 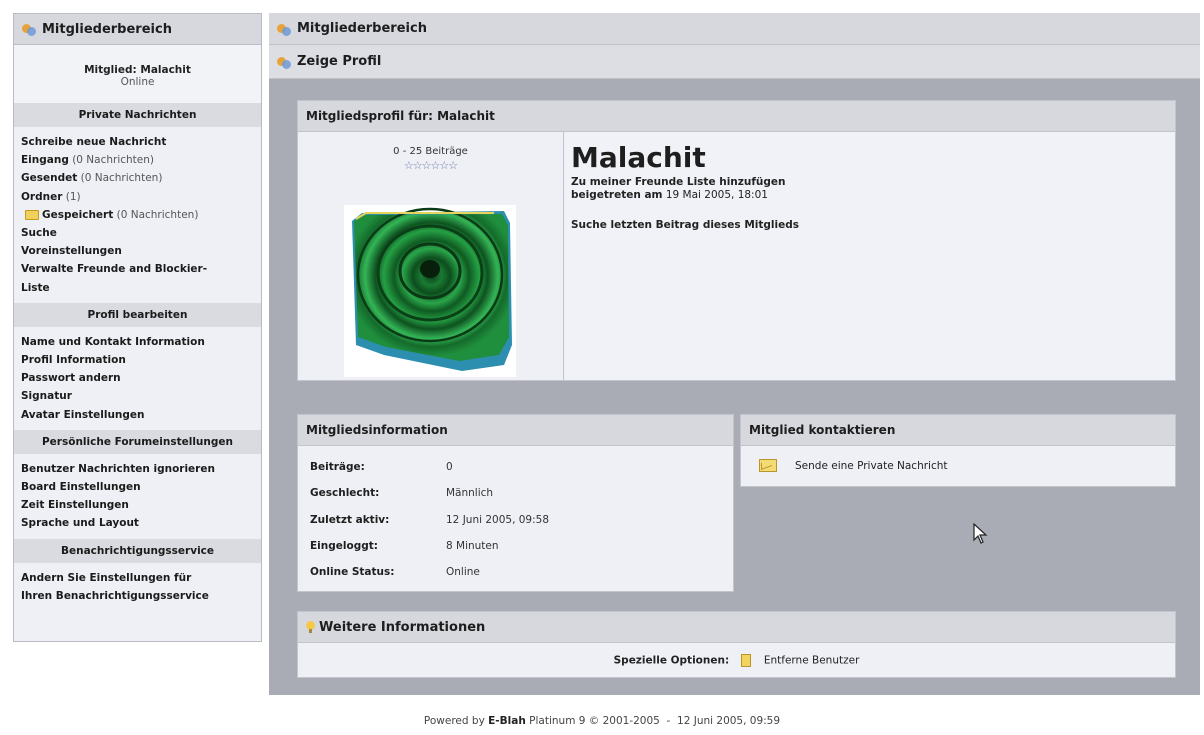 I want to click on write-message-link: Schreibe neue Nachricht, so click(x=93, y=142).